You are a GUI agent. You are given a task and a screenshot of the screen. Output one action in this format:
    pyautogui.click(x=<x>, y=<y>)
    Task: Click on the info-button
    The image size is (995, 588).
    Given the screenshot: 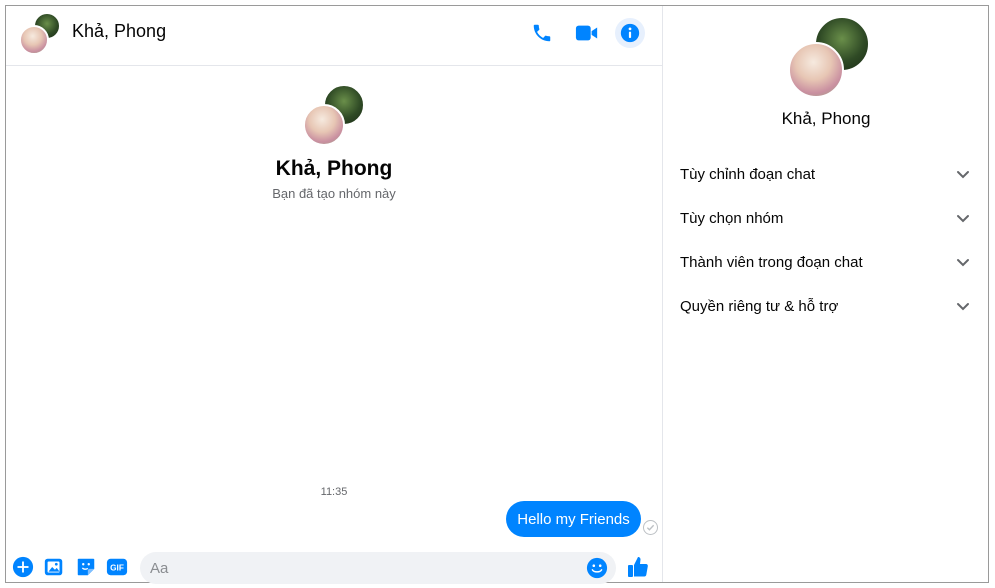 What is the action you would take?
    pyautogui.click(x=630, y=33)
    